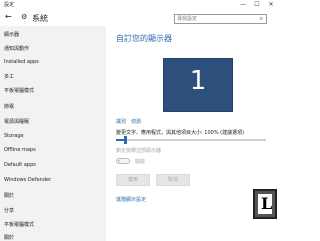 Image resolution: width=320 pixels, height=241 pixels. I want to click on sidebar-item-multitasking: 多工, so click(9, 76).